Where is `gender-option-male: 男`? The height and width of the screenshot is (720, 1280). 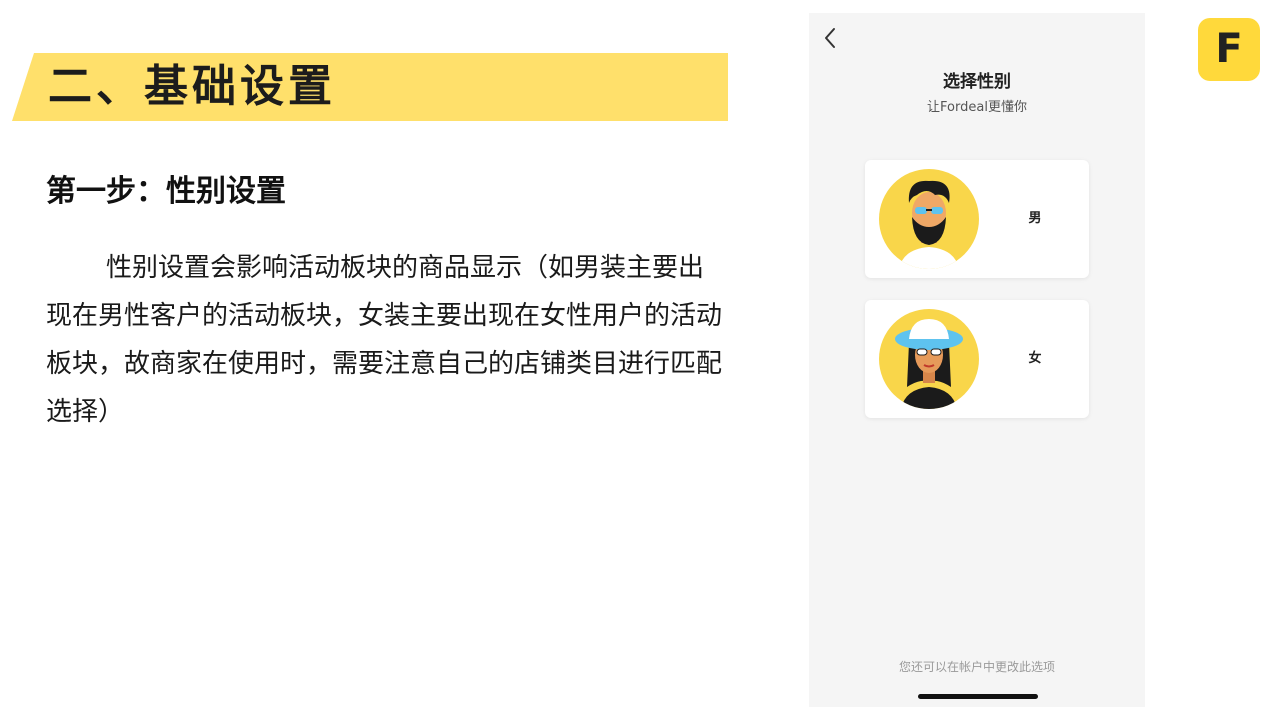
gender-option-male: 男 is located at coordinates (977, 219).